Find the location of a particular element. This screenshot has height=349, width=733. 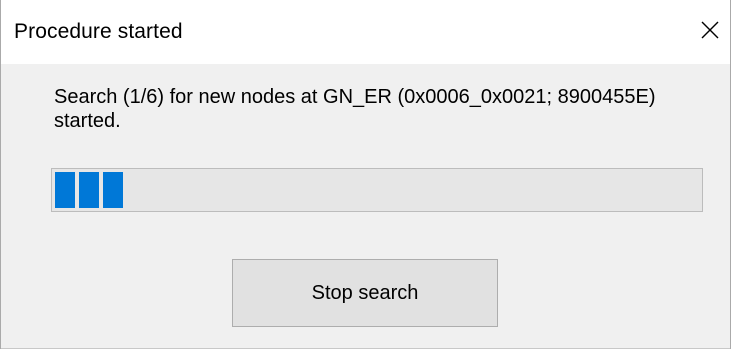

progress-bar is located at coordinates (377, 190).